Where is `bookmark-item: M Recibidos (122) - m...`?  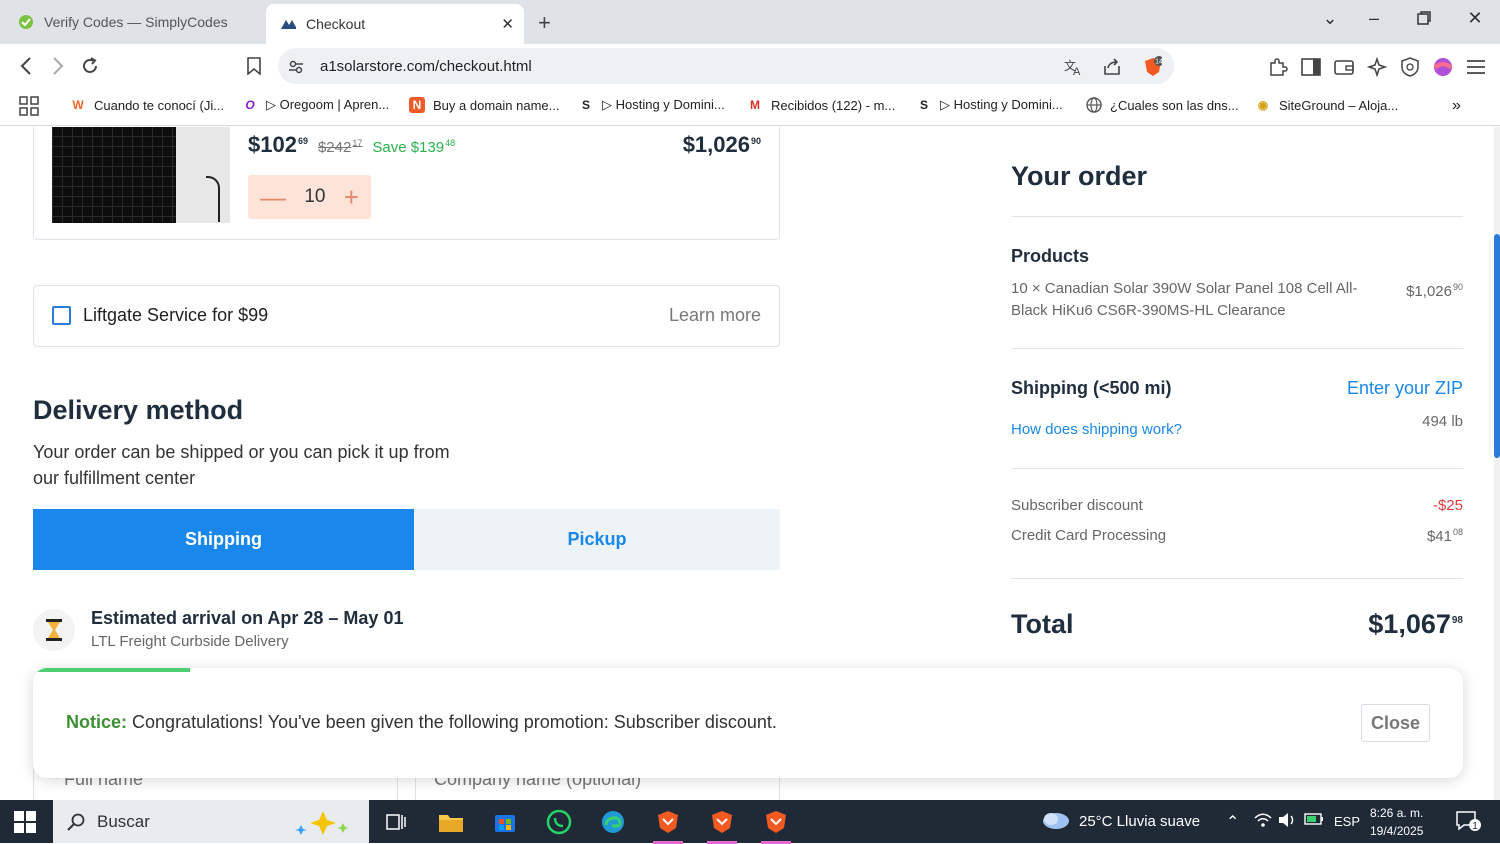 bookmark-item: M Recibidos (122) - m... is located at coordinates (821, 105).